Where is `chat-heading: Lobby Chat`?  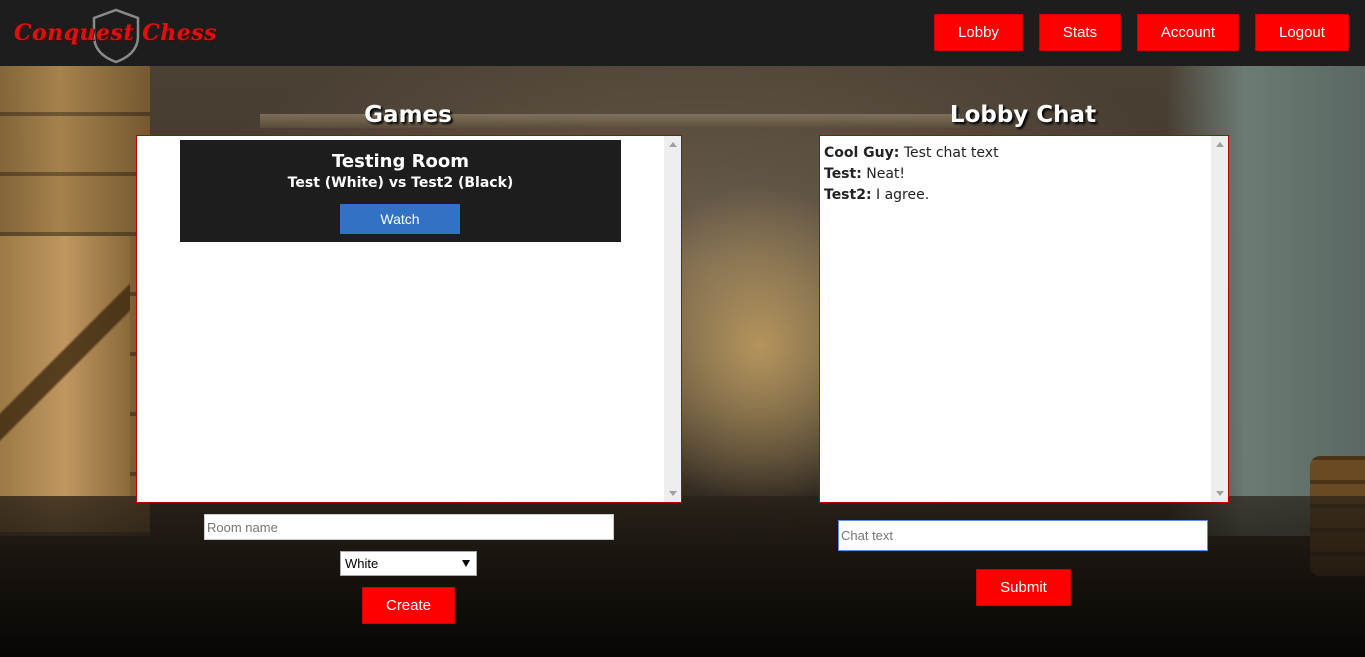 chat-heading: Lobby Chat is located at coordinates (1023, 115).